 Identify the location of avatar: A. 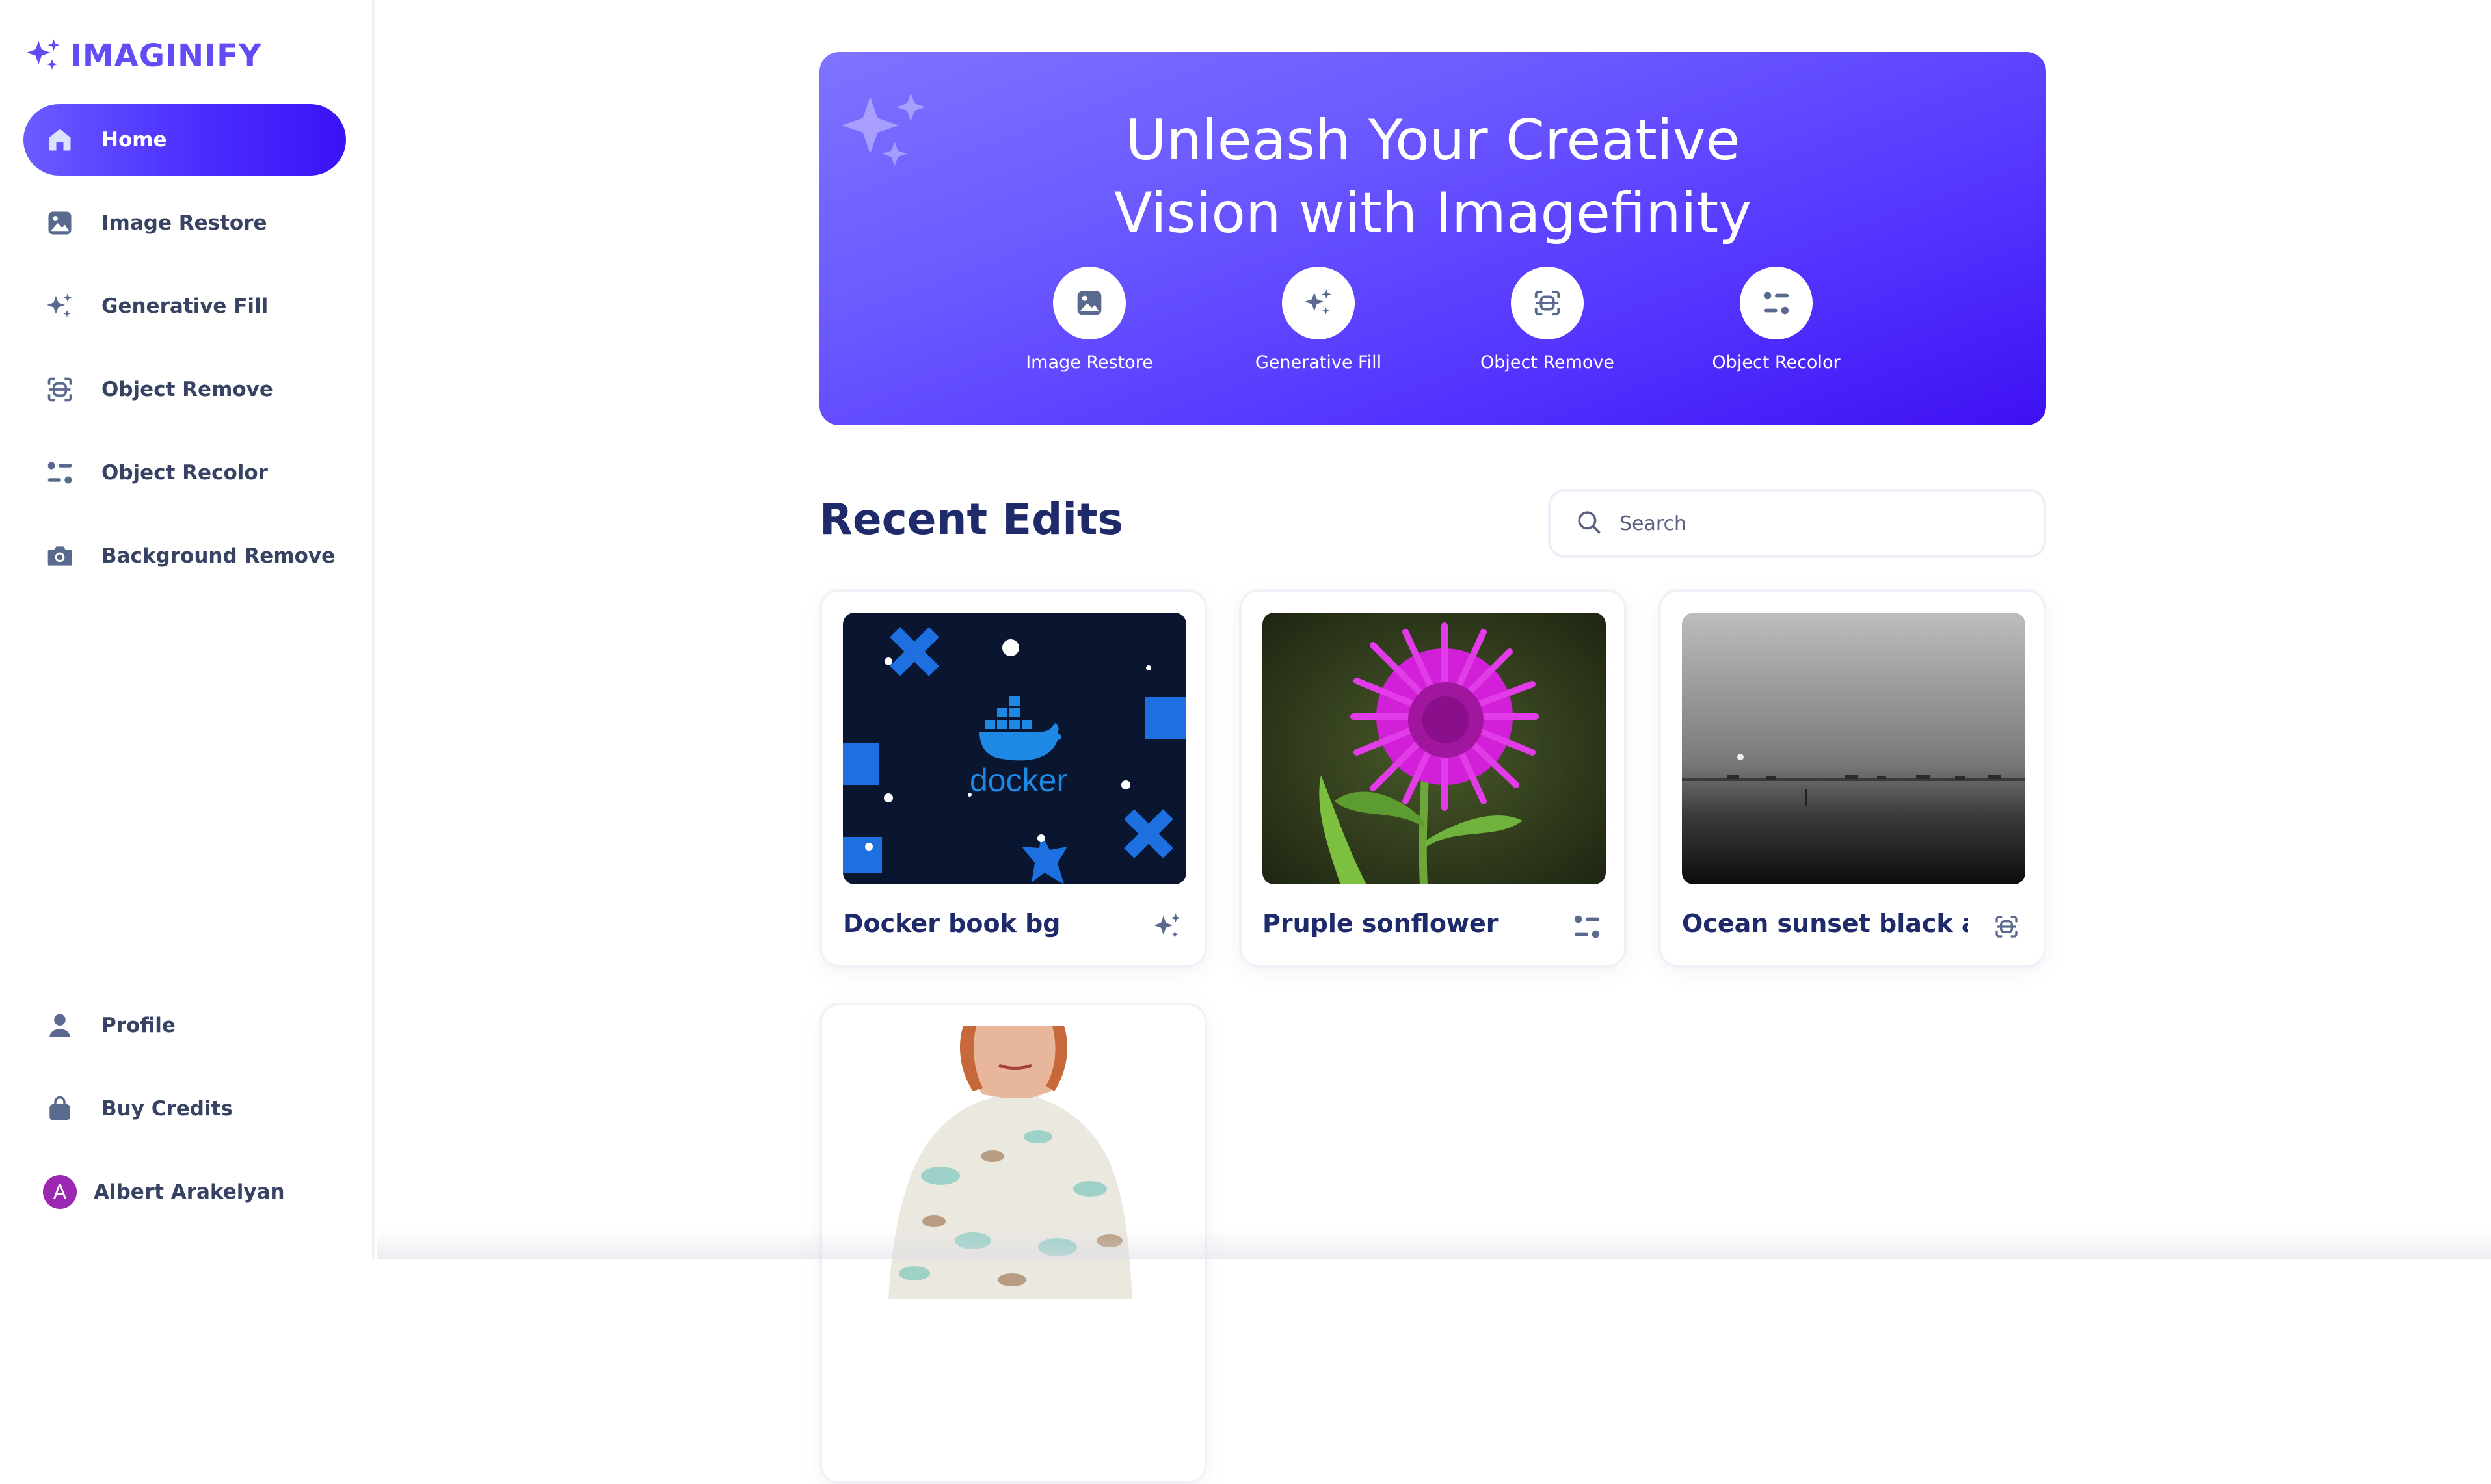
(60, 1192).